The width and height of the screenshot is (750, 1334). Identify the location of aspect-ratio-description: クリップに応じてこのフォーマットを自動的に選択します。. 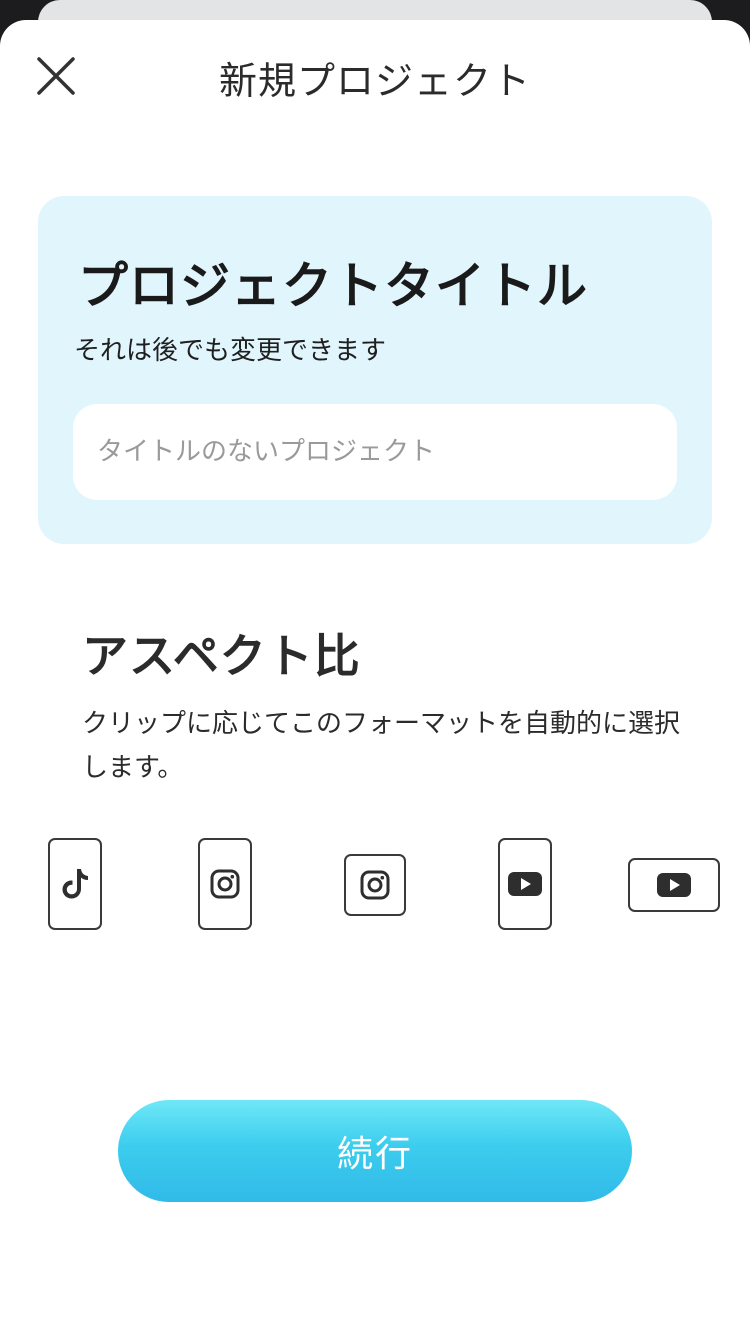
(381, 746).